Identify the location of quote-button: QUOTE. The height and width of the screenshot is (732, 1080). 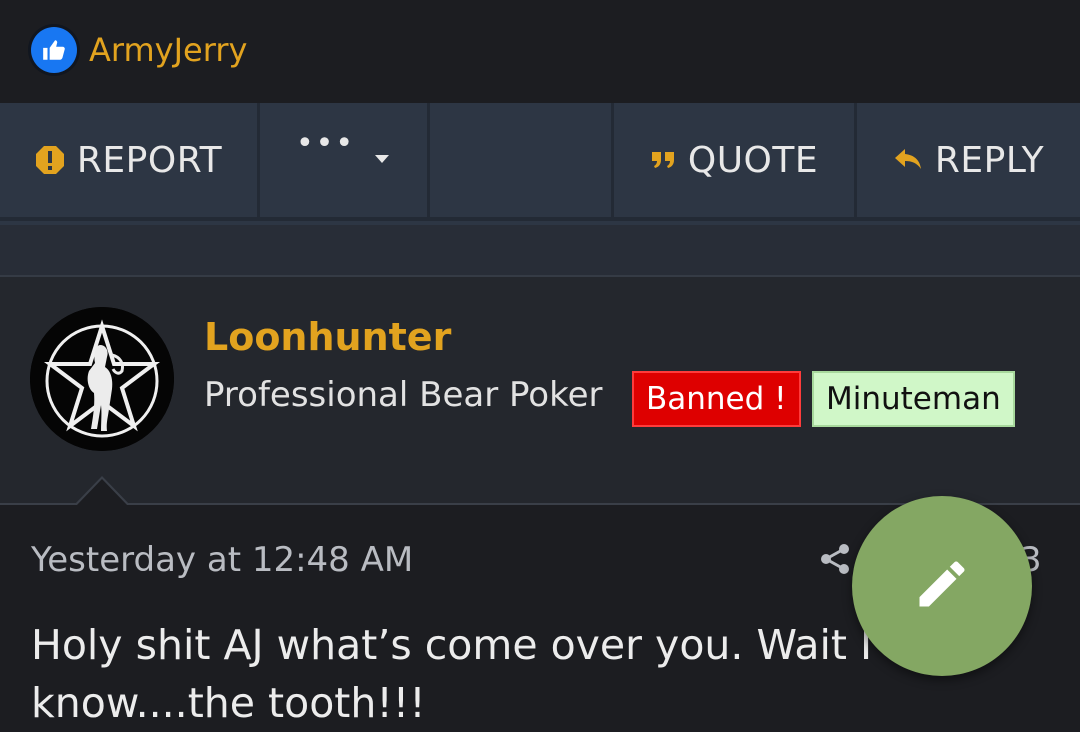
(735, 162).